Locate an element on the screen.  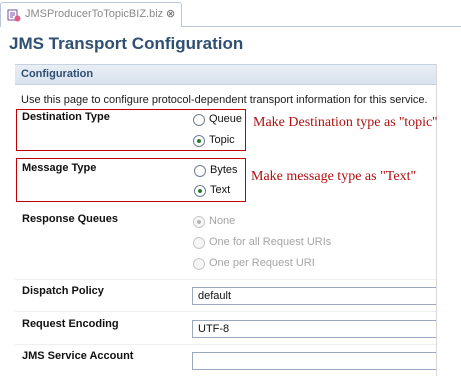
destination-type-label: Destination Type is located at coordinates (66, 117).